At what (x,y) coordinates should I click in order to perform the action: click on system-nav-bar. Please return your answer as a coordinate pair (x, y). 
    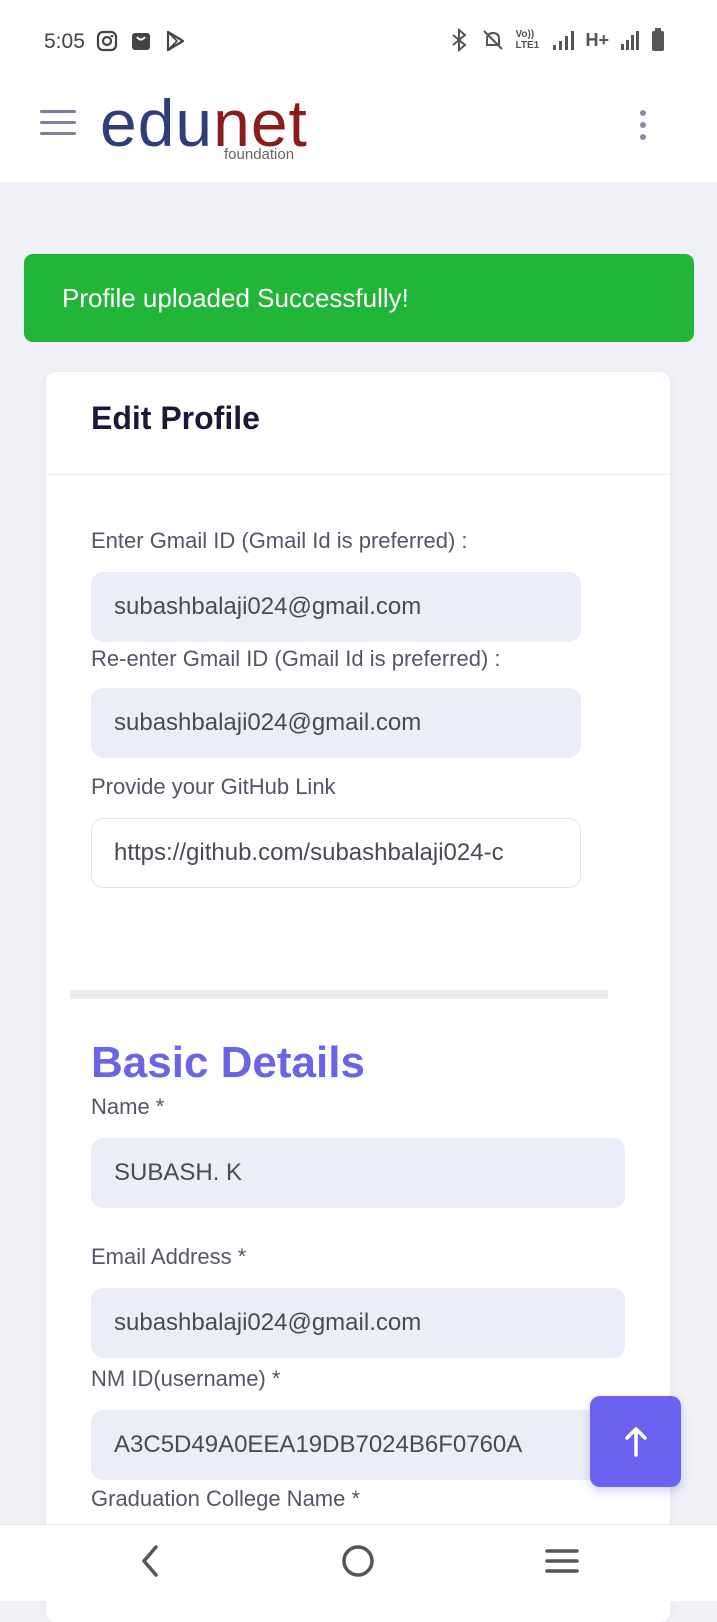
    Looking at the image, I should click on (358, 1562).